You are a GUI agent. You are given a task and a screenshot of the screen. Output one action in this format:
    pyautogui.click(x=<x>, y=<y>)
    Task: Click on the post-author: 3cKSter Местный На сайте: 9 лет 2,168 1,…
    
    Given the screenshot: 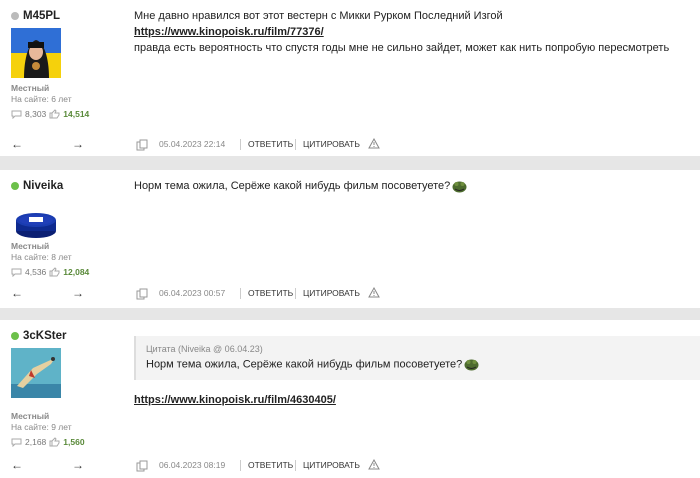 What is the action you would take?
    pyautogui.click(x=66, y=387)
    